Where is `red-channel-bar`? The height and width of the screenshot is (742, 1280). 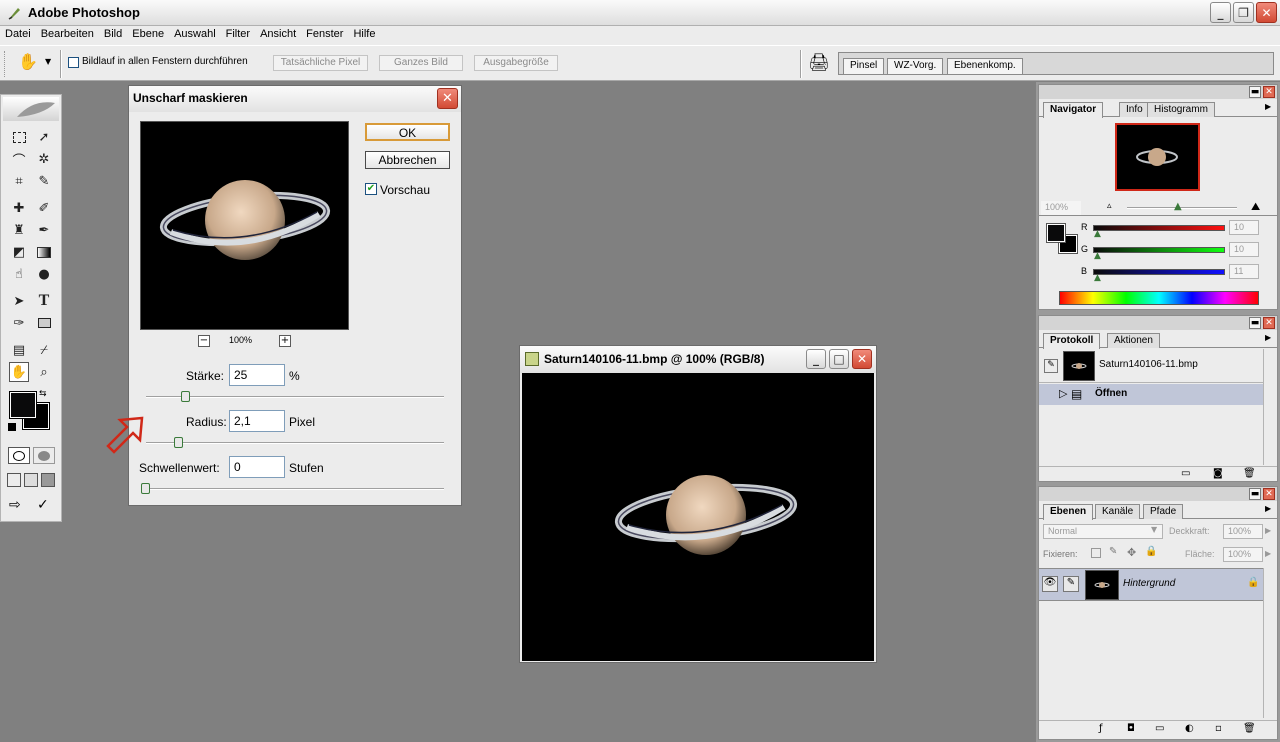 red-channel-bar is located at coordinates (1159, 228).